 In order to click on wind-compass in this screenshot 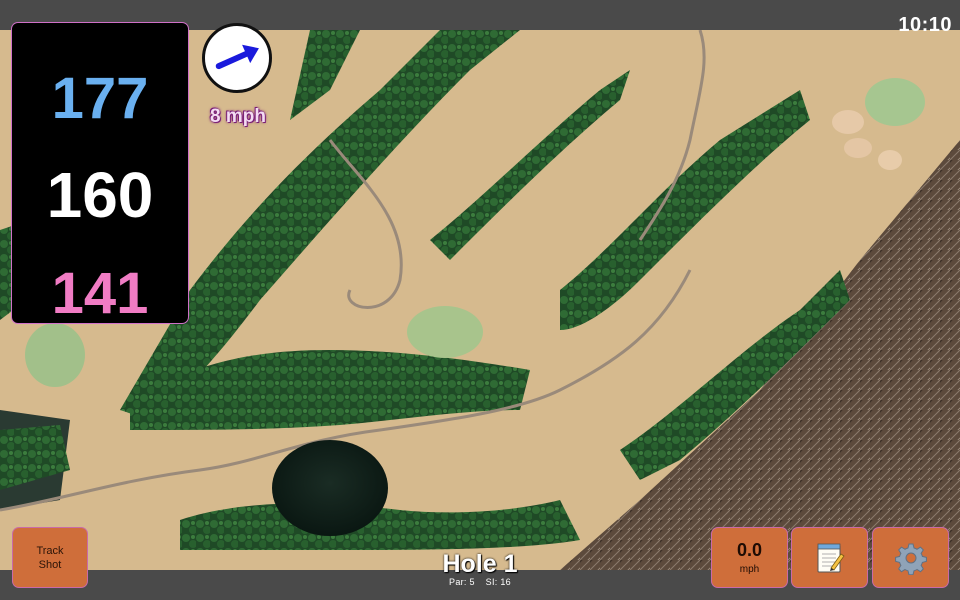, I will do `click(237, 58)`.